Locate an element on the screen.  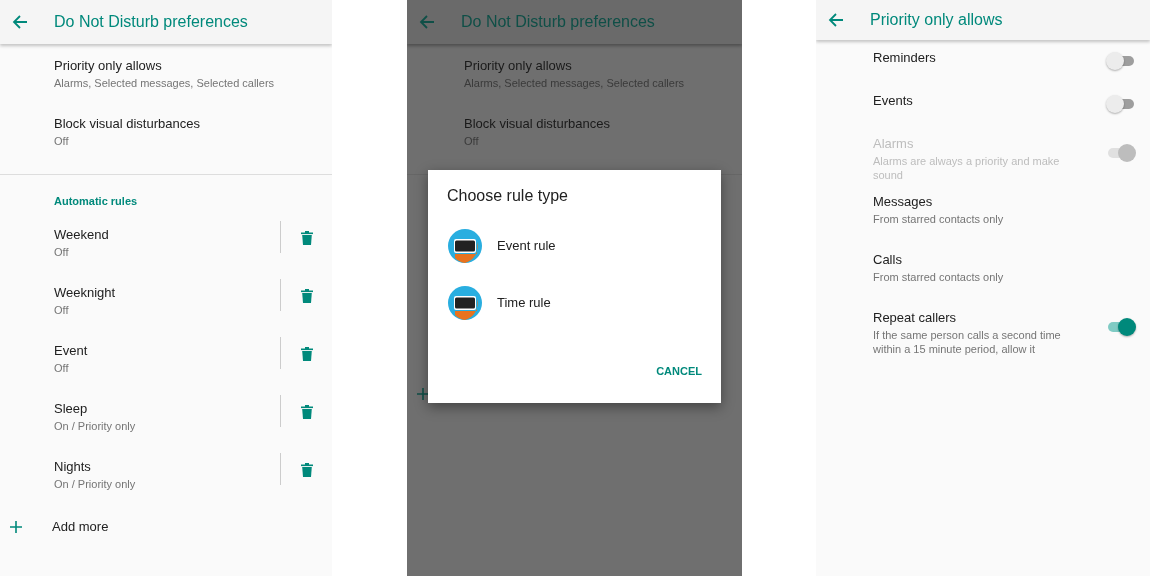
rule-item: Event Off is located at coordinates (140, 372).